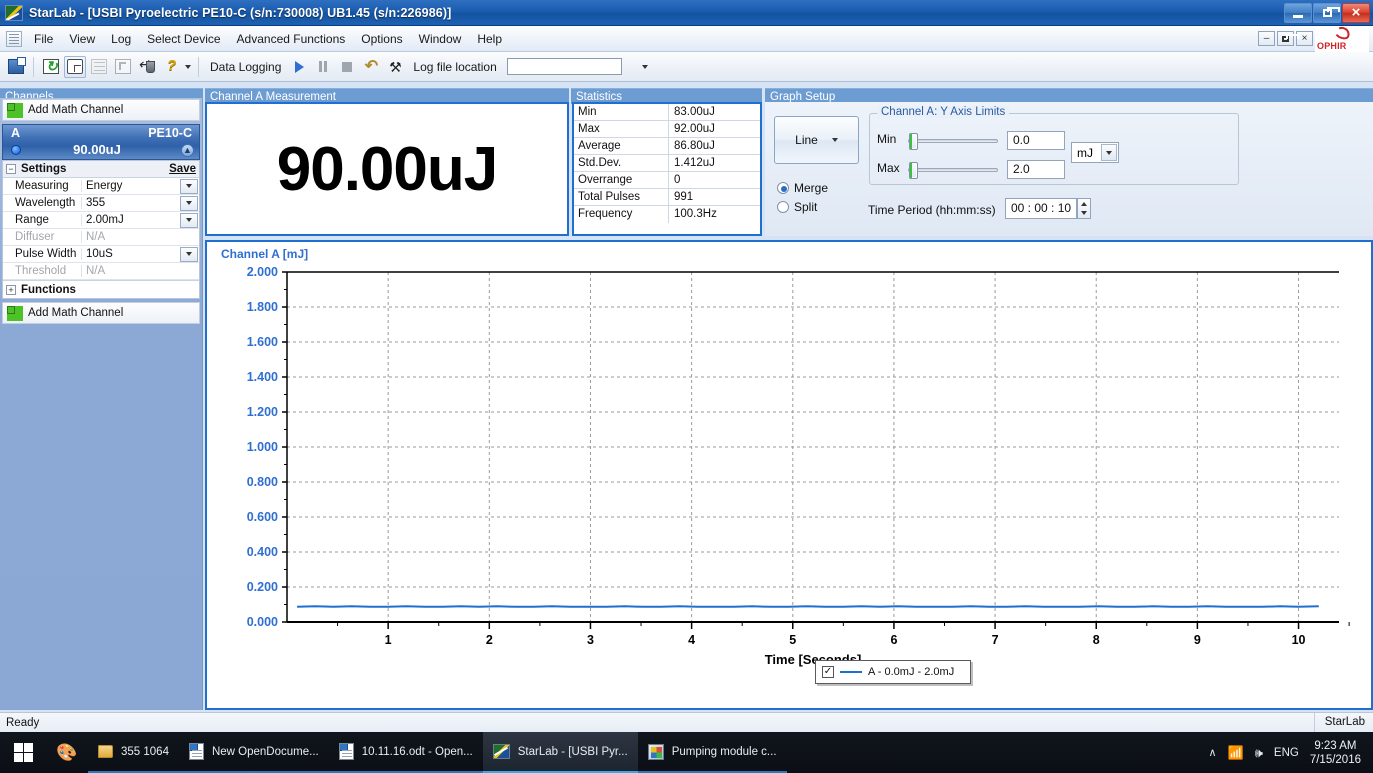 This screenshot has height=773, width=1373. I want to click on stat-row-max: Max 92.00uJ, so click(667, 129).